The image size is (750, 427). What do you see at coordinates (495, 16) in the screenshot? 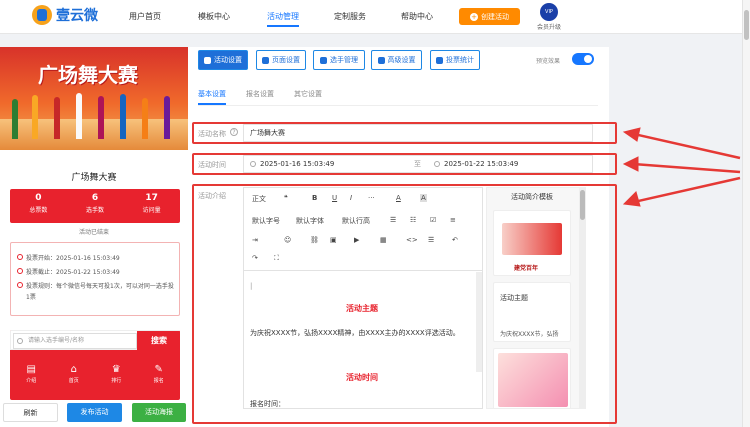
I see `create-activity-label: 创建活动` at bounding box center [495, 16].